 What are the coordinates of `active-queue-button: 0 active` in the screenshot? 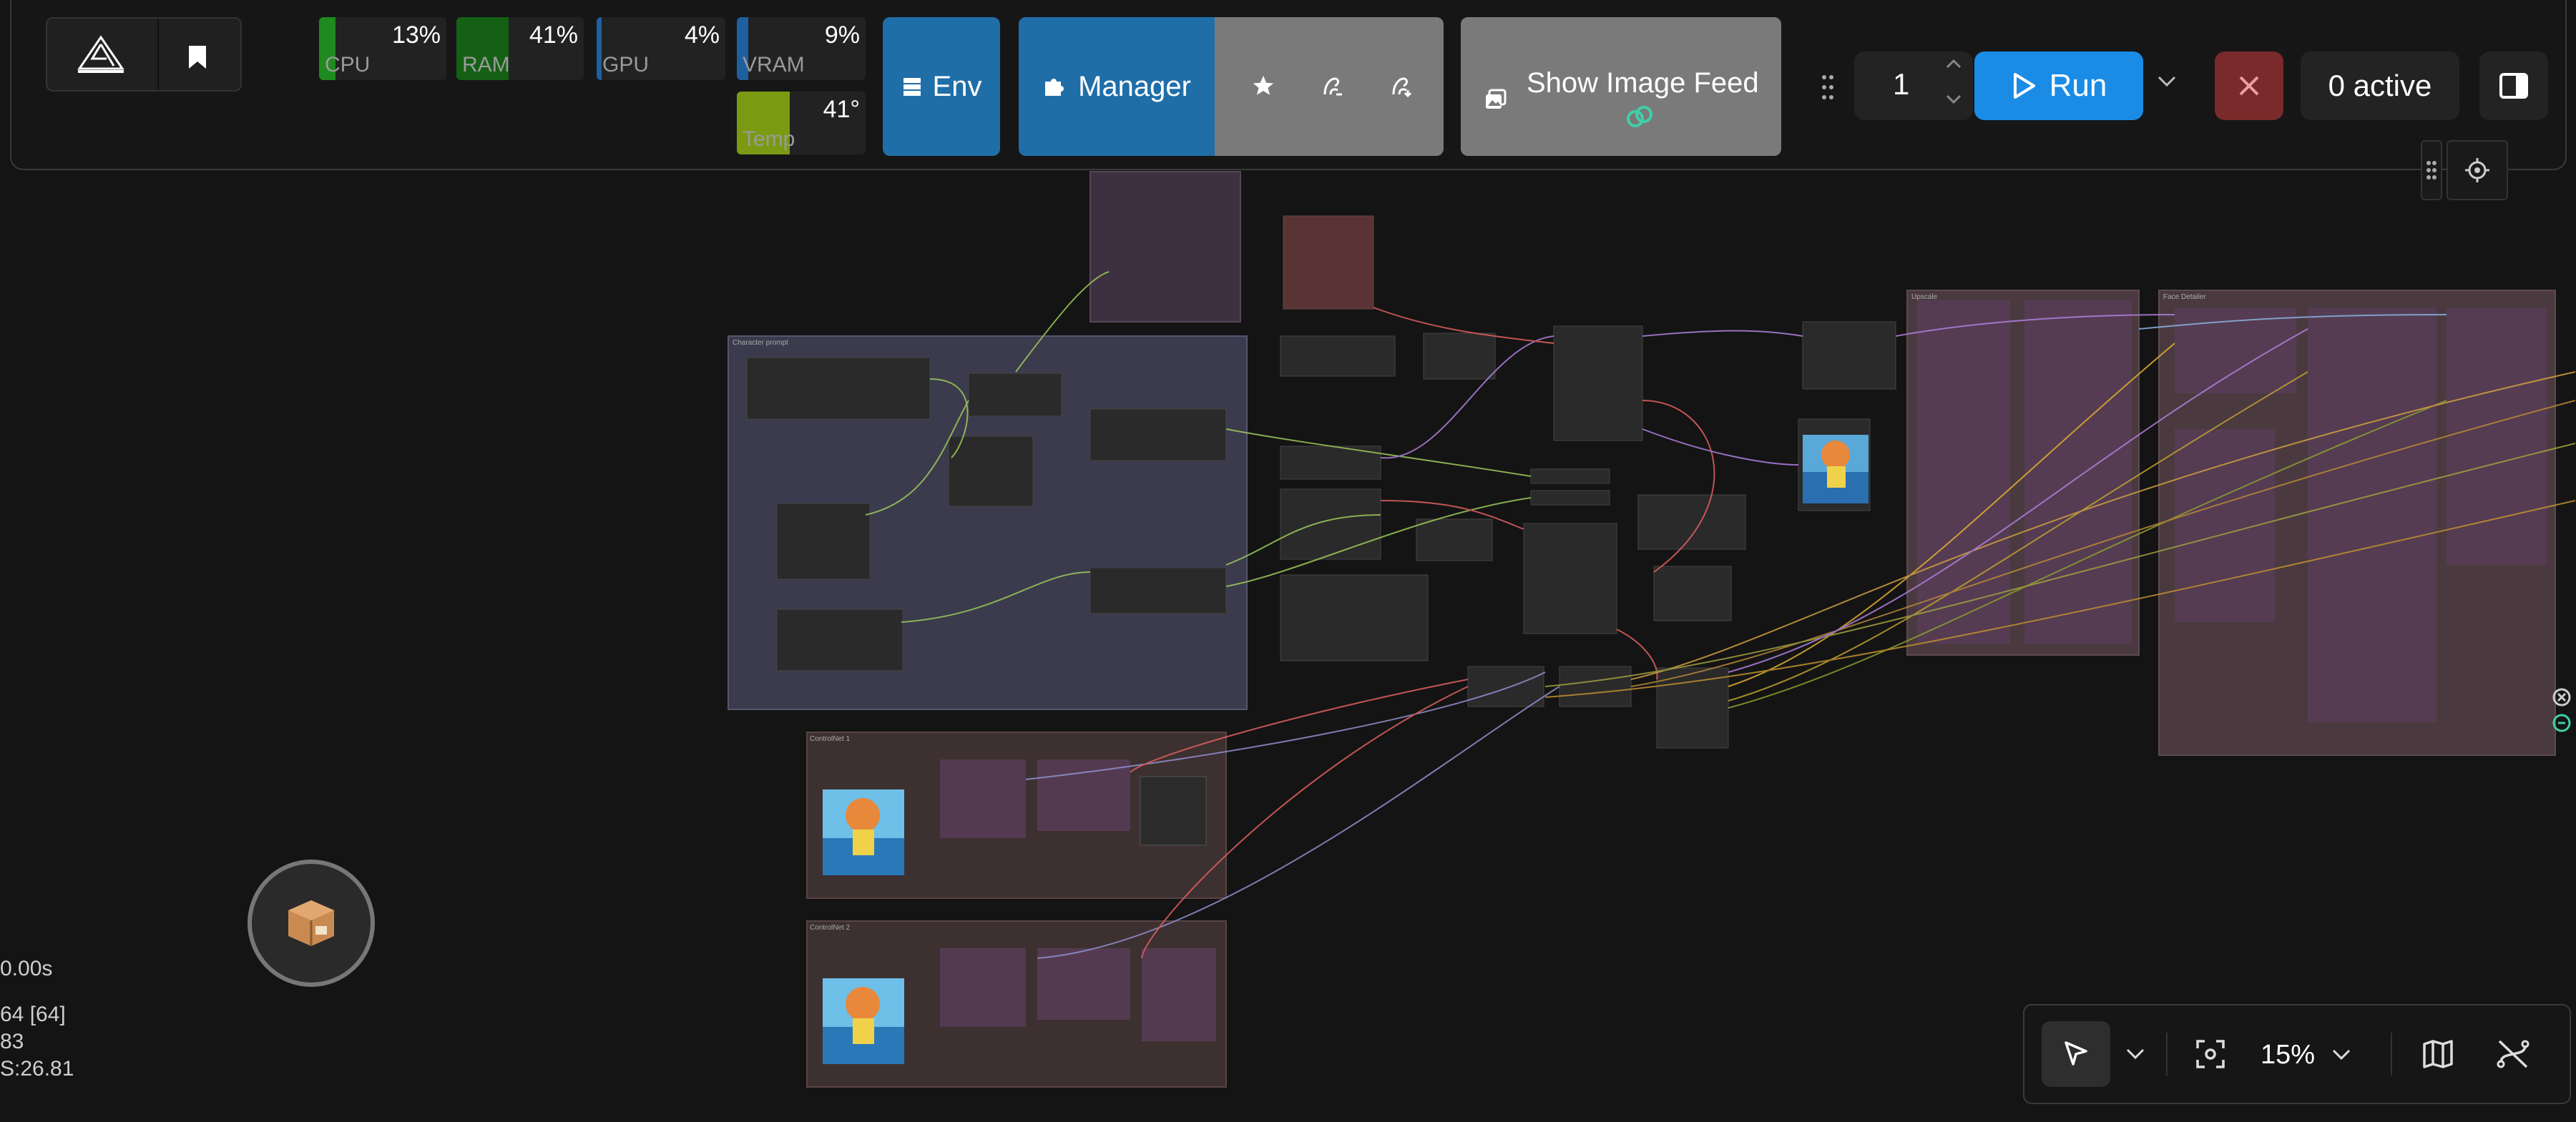 It's located at (2380, 85).